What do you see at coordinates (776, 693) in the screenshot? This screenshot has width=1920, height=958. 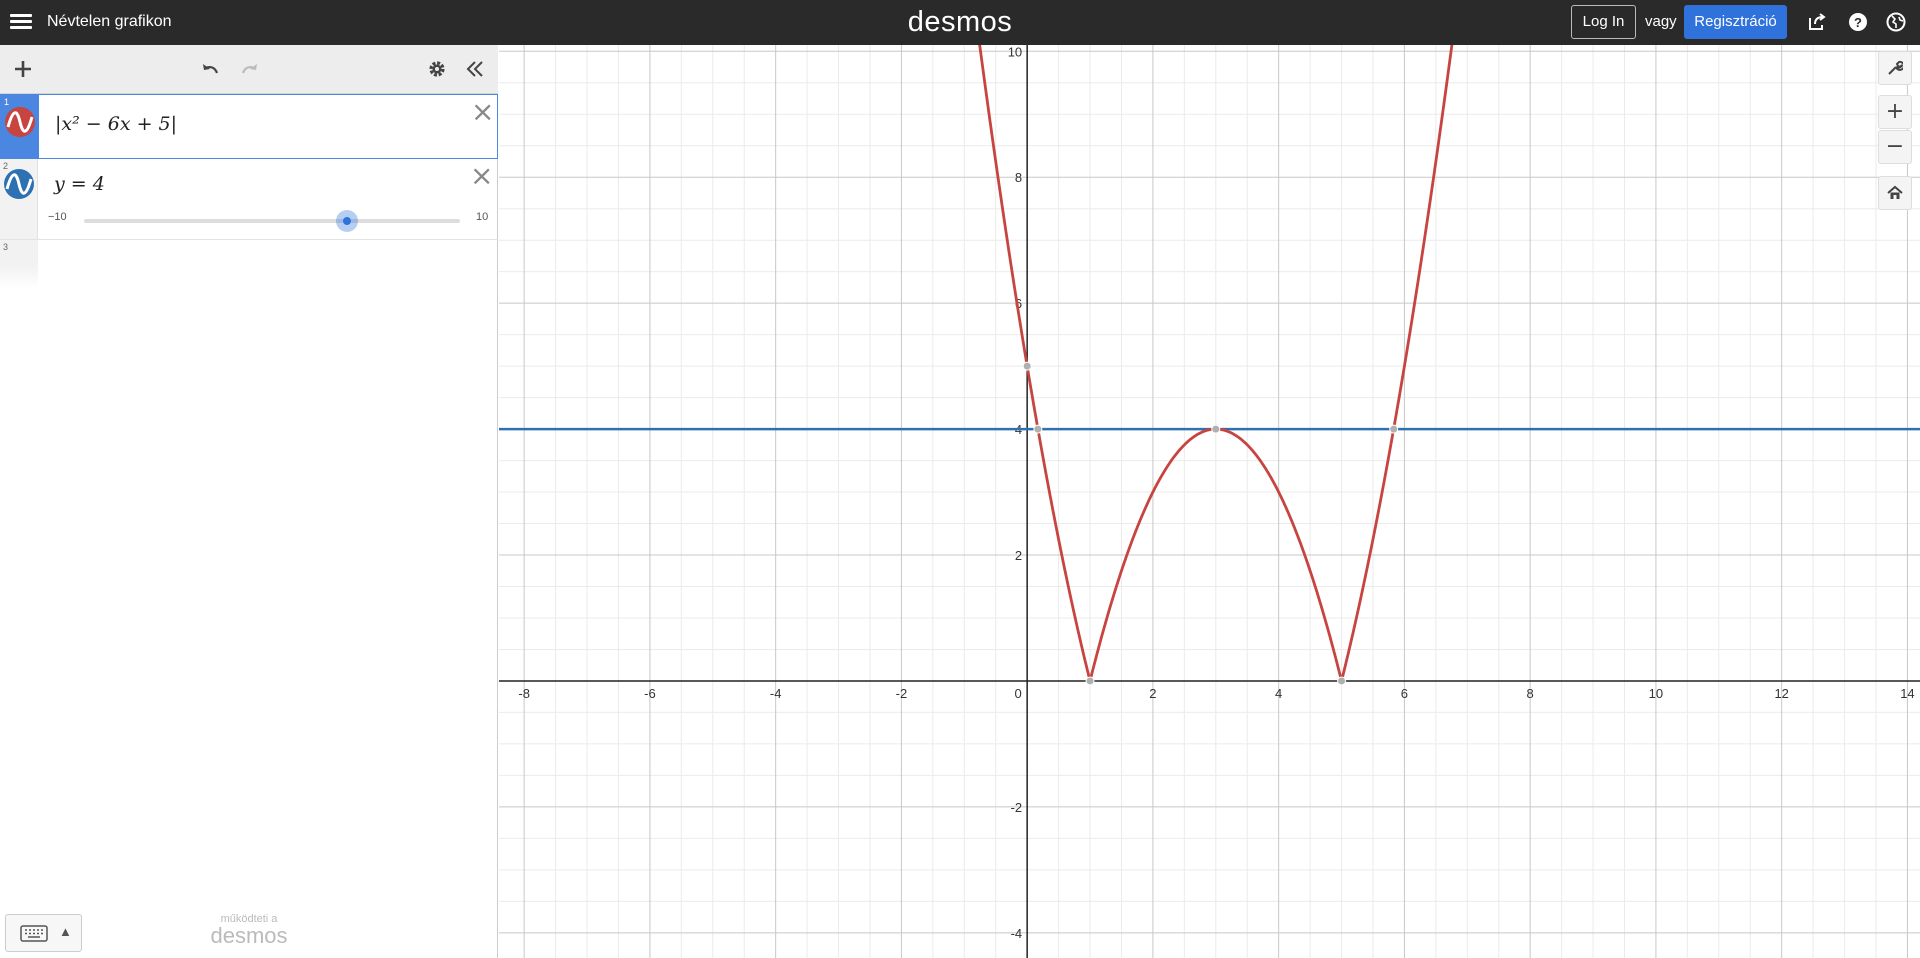 I see `x-tick-label: -4` at bounding box center [776, 693].